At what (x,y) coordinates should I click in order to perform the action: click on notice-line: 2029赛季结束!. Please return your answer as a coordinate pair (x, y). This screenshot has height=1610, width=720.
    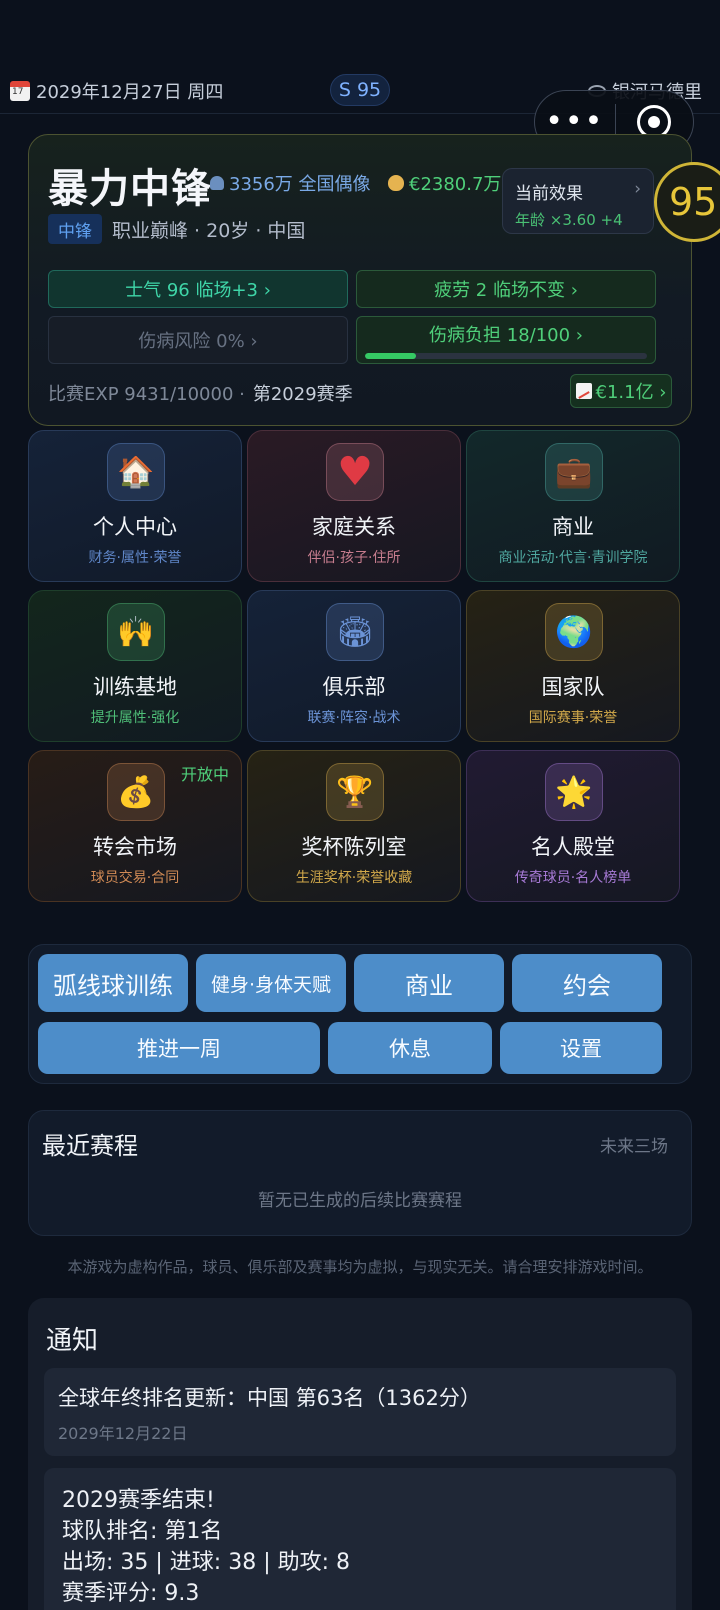
    Looking at the image, I should click on (138, 1500).